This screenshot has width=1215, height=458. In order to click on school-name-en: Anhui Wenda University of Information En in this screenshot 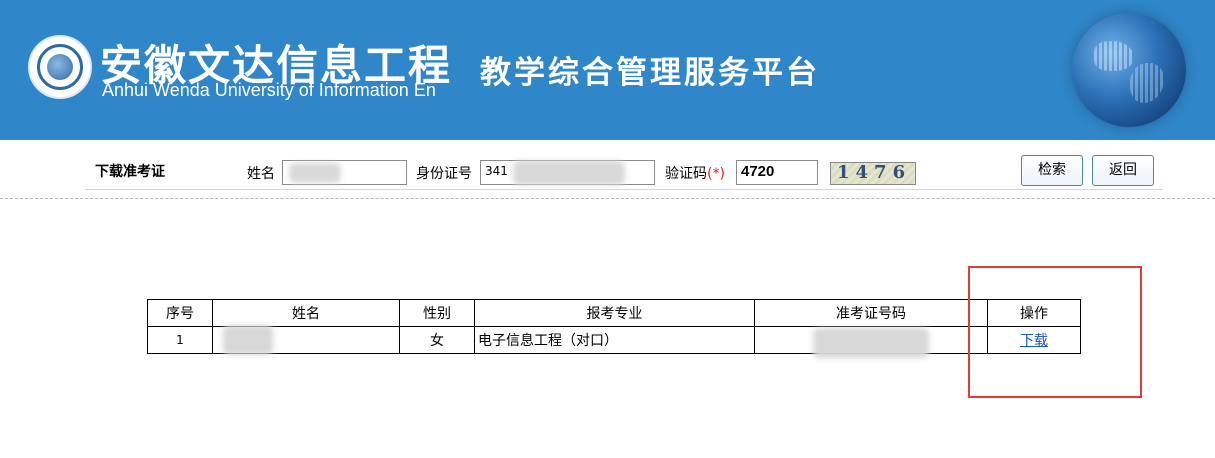, I will do `click(269, 90)`.